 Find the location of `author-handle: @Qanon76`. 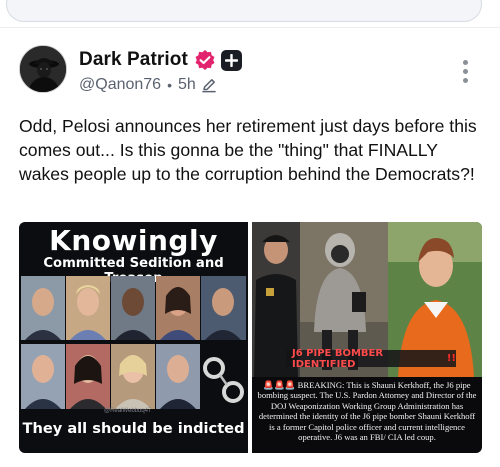

author-handle: @Qanon76 is located at coordinates (120, 85).